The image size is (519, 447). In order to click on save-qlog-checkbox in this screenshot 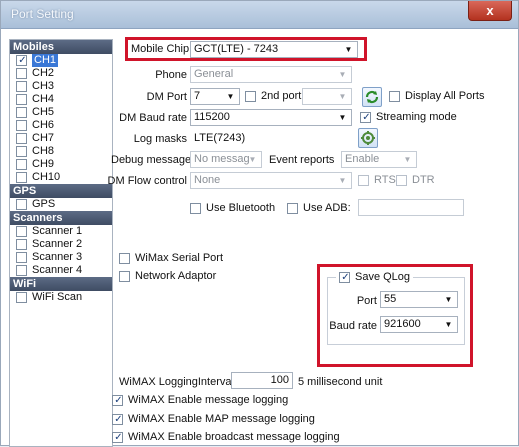, I will do `click(345, 277)`.